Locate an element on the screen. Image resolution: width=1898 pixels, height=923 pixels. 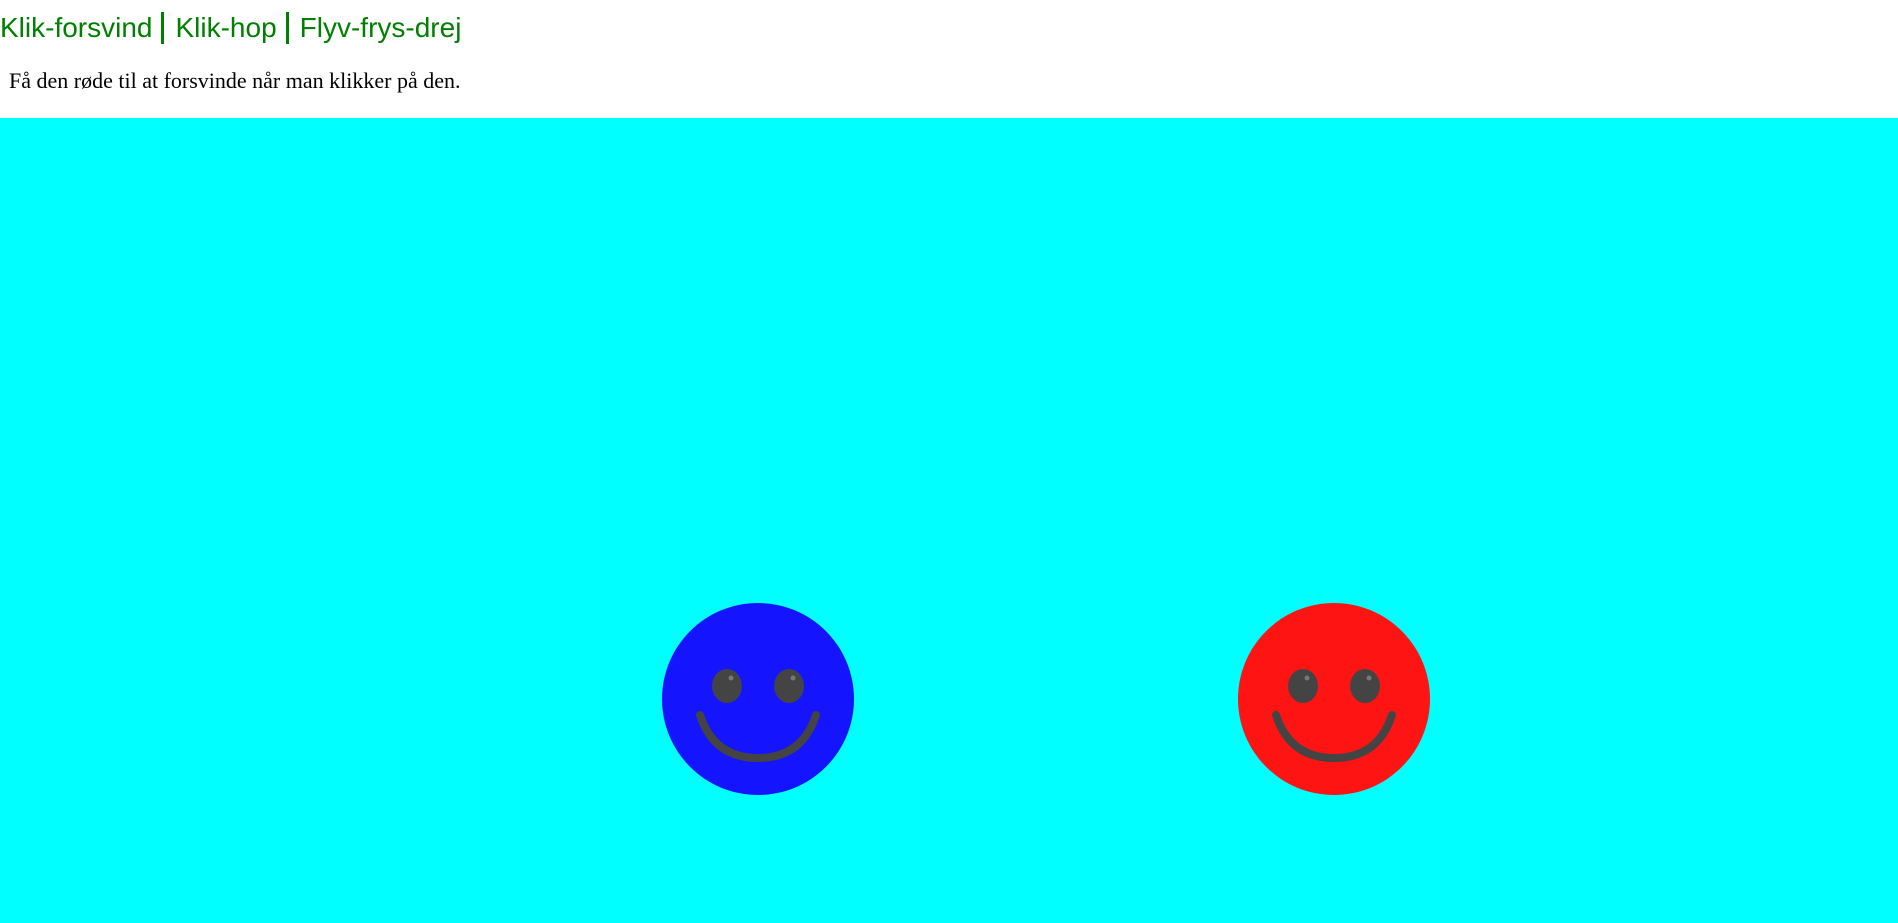
nav-bar: Klik-forsvind Klik-hop Flyv-frys-drej is located at coordinates (230, 28).